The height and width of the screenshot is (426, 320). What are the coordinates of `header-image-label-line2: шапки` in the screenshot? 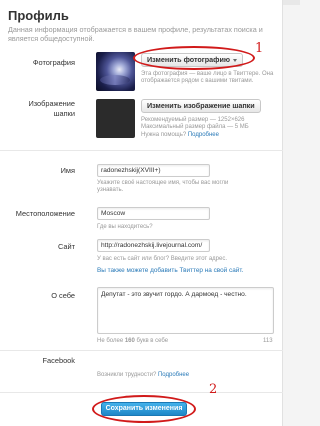 It's located at (64, 113).